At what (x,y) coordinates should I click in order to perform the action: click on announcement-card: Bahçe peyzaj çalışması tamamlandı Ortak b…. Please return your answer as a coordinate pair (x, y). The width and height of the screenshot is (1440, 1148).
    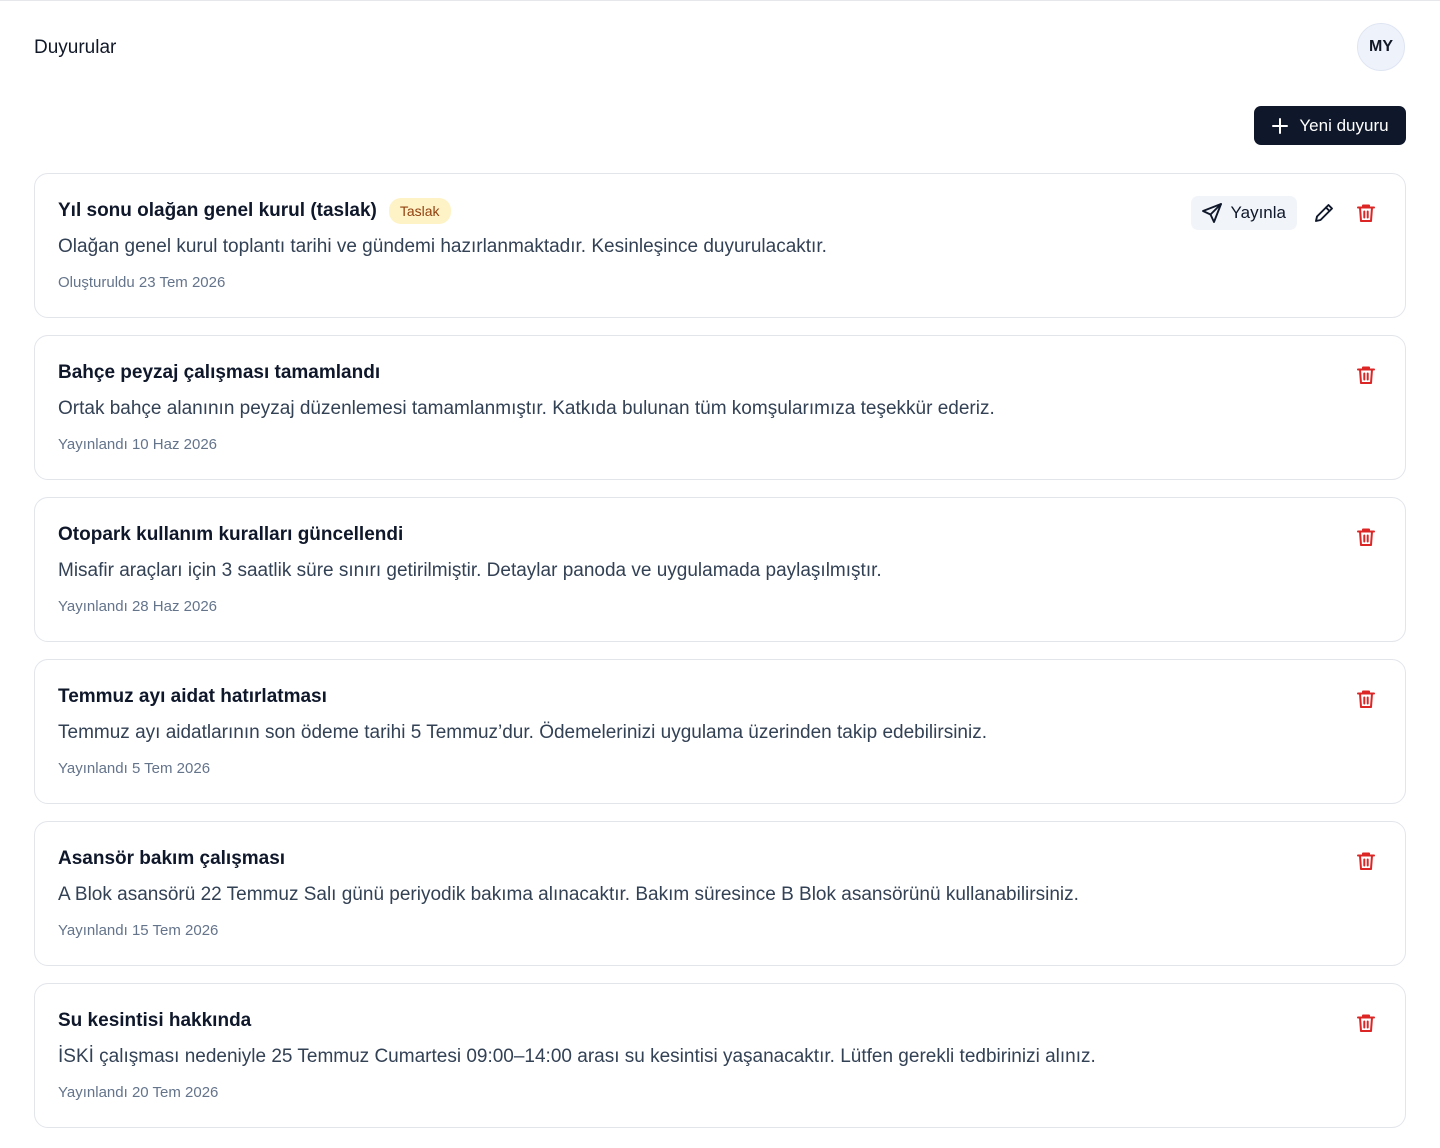
    Looking at the image, I should click on (720, 407).